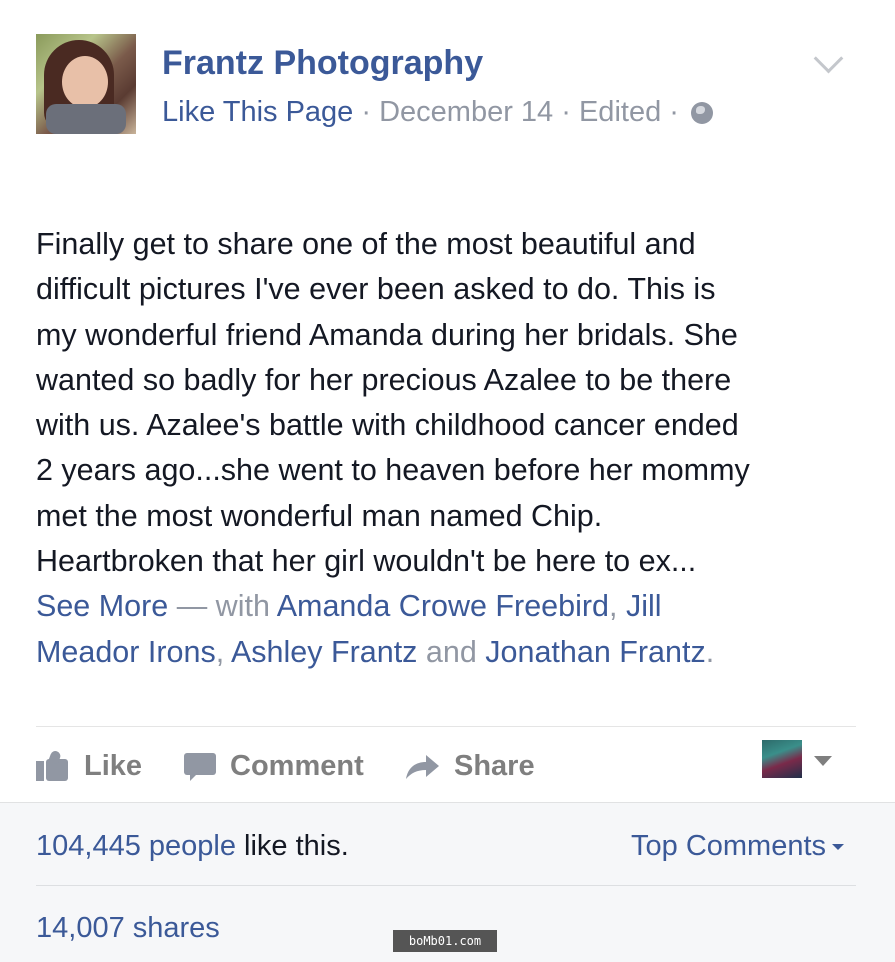  I want to click on edited-link: Edited, so click(620, 112).